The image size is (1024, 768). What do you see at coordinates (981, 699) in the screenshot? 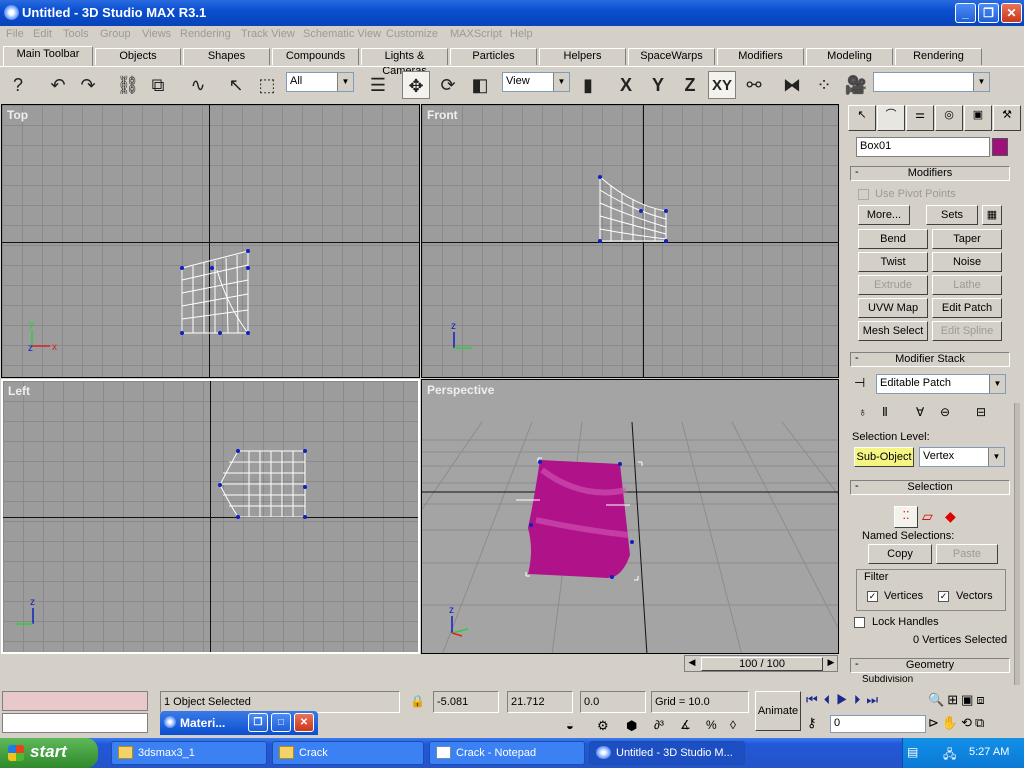
I see `zoom-extents-all-icon: ⧈` at bounding box center [981, 699].